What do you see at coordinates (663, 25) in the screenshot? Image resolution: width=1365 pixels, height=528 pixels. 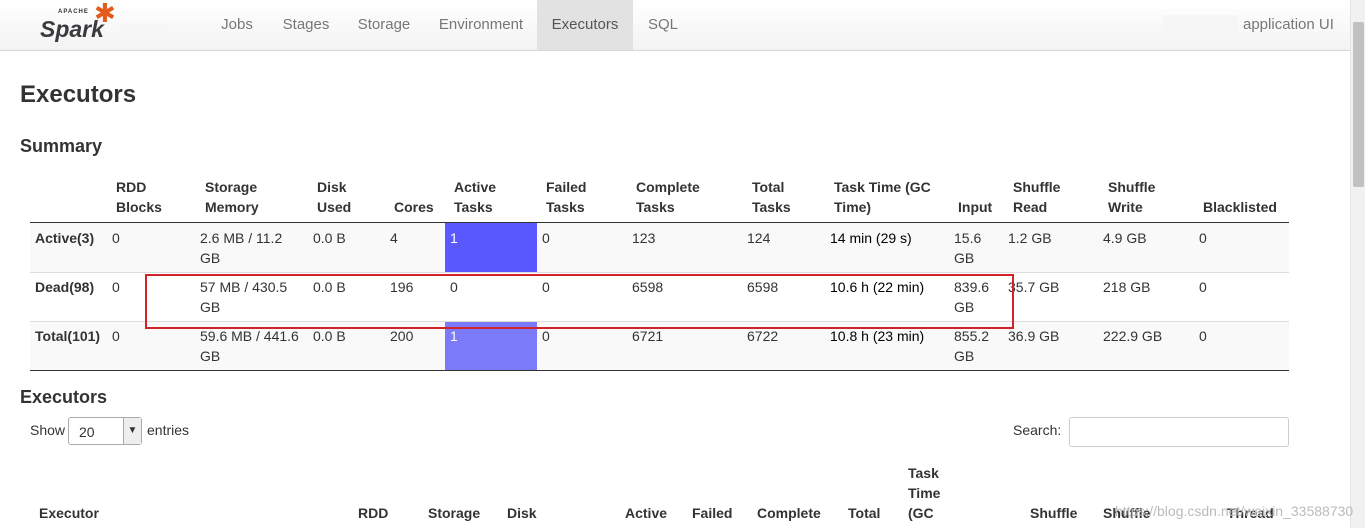 I see `nav-tab-sql: SQL` at bounding box center [663, 25].